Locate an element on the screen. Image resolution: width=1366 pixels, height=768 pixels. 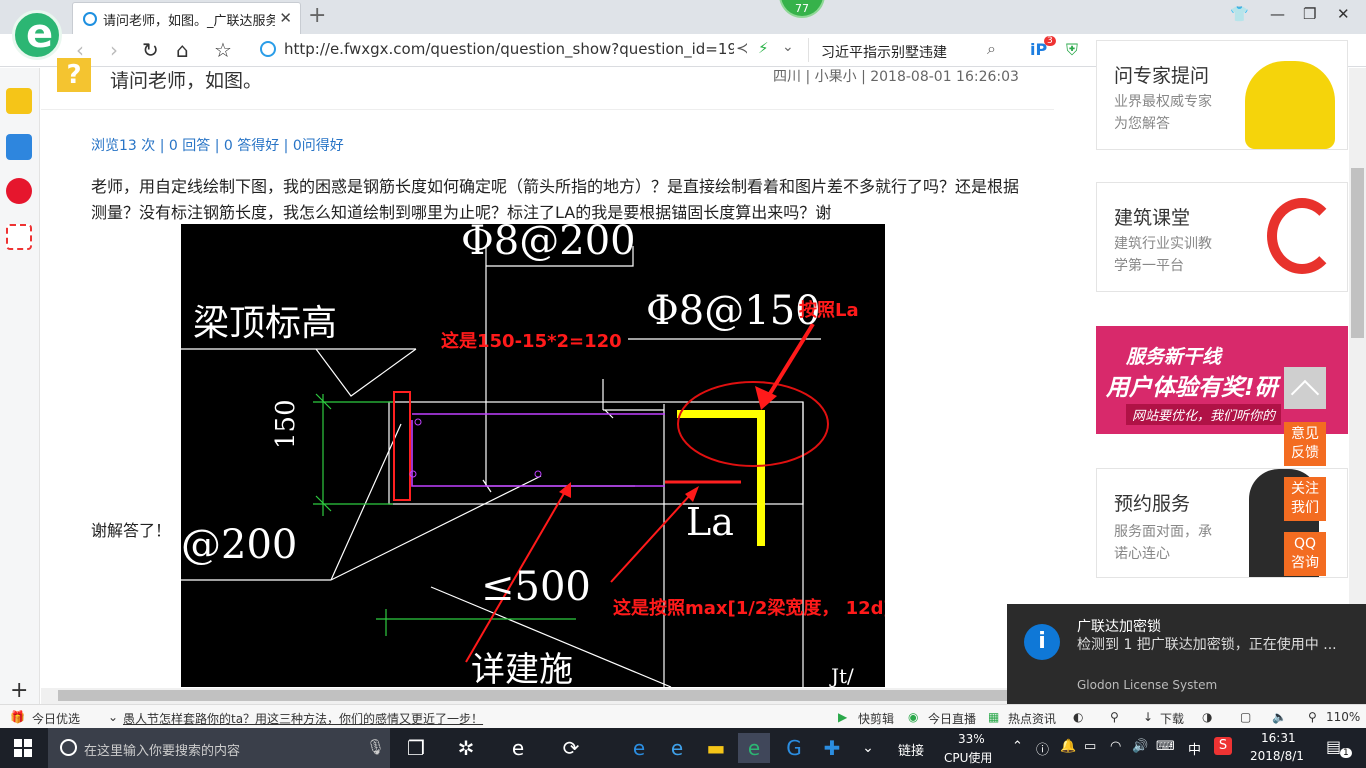
link-toolbar: 链接 is located at coordinates (911, 749).